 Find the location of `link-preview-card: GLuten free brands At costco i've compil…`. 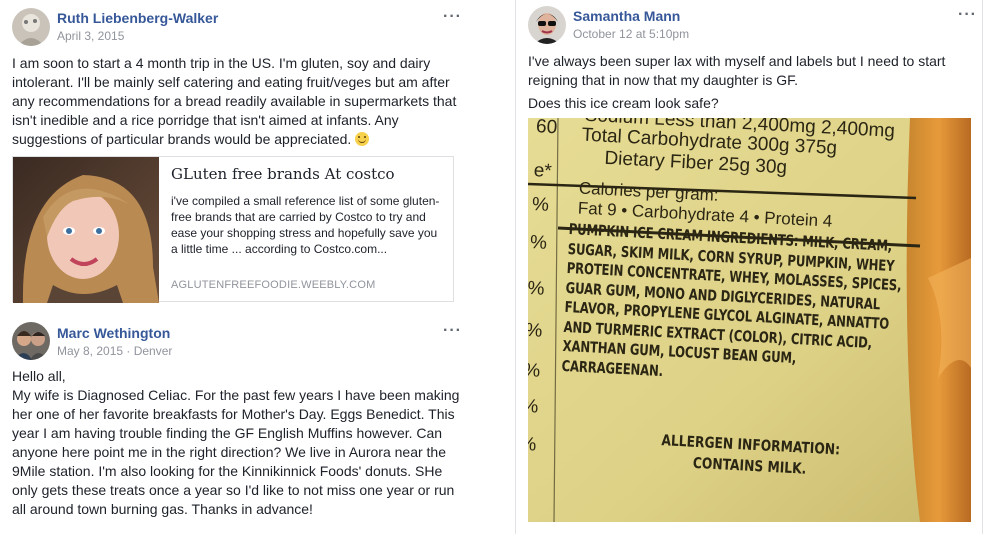

link-preview-card: GLuten free brands At costco i've compil… is located at coordinates (233, 229).